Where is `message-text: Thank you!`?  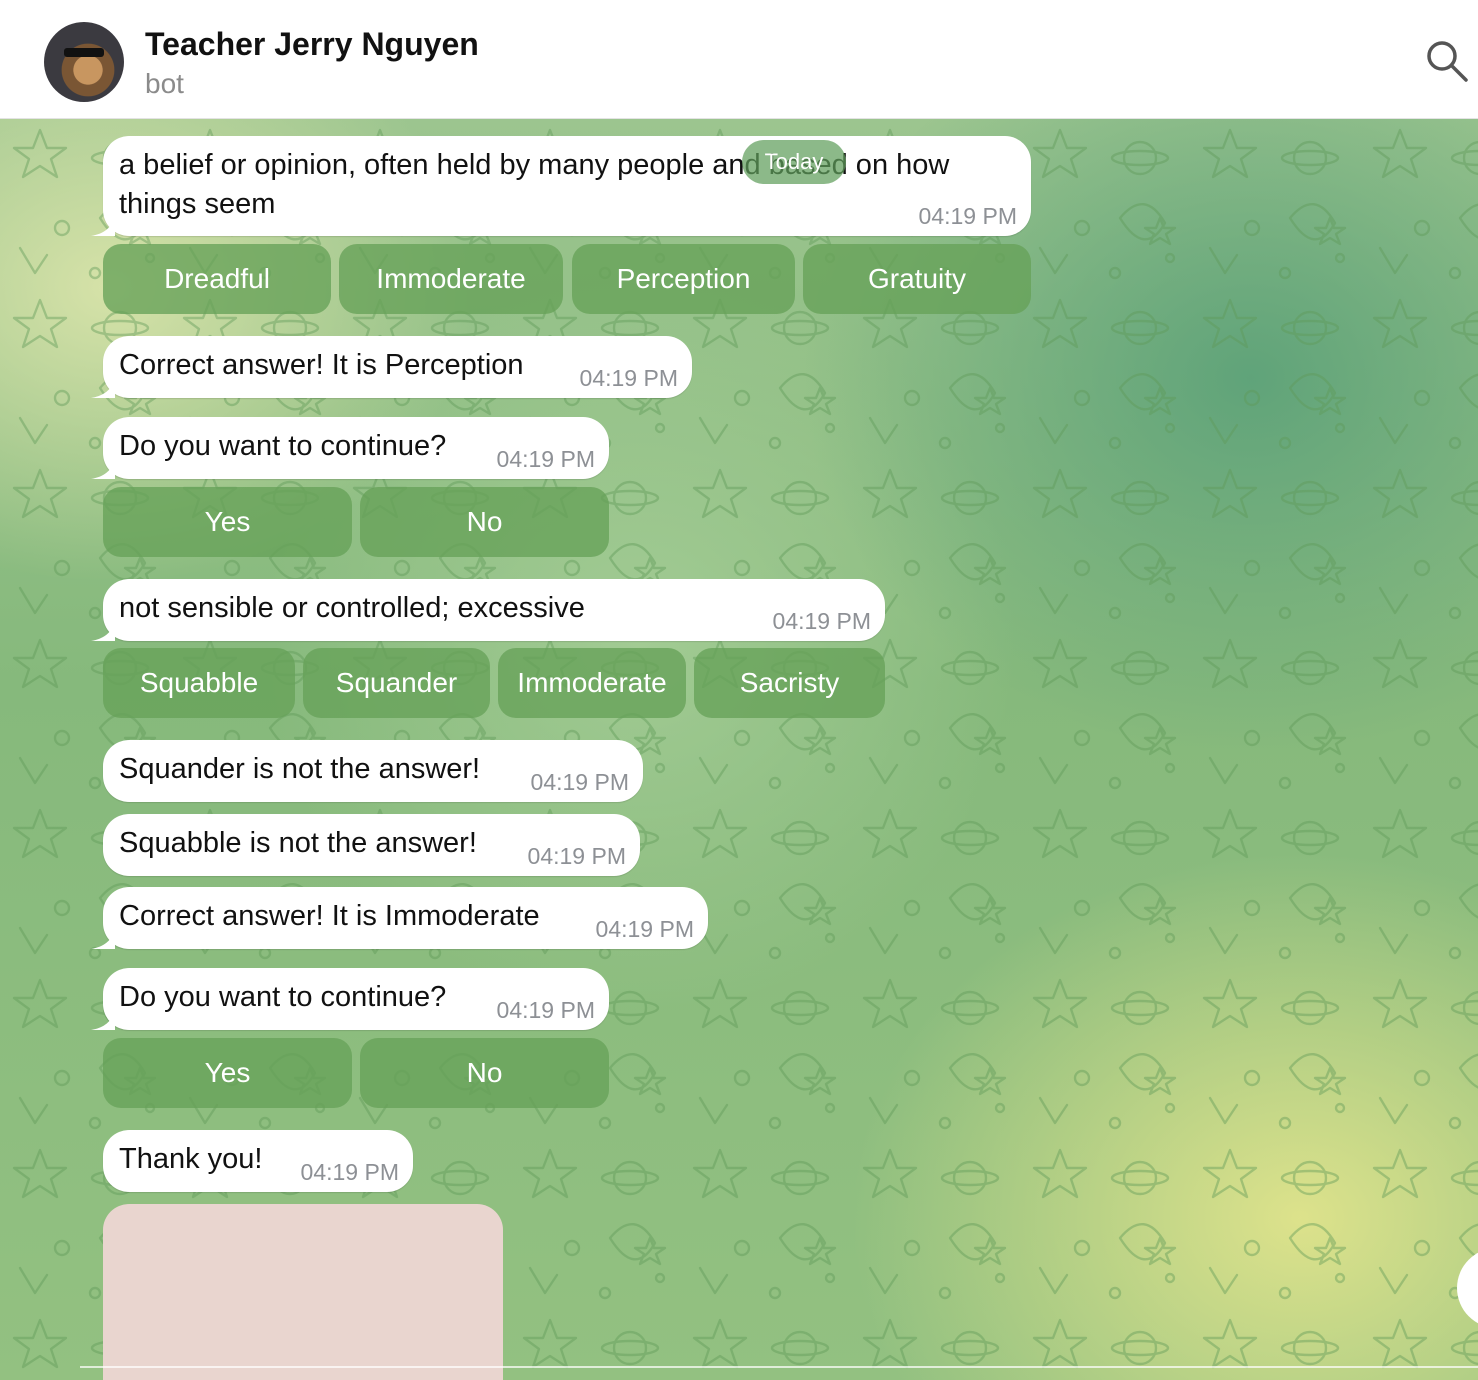 message-text: Thank you! is located at coordinates (191, 1159).